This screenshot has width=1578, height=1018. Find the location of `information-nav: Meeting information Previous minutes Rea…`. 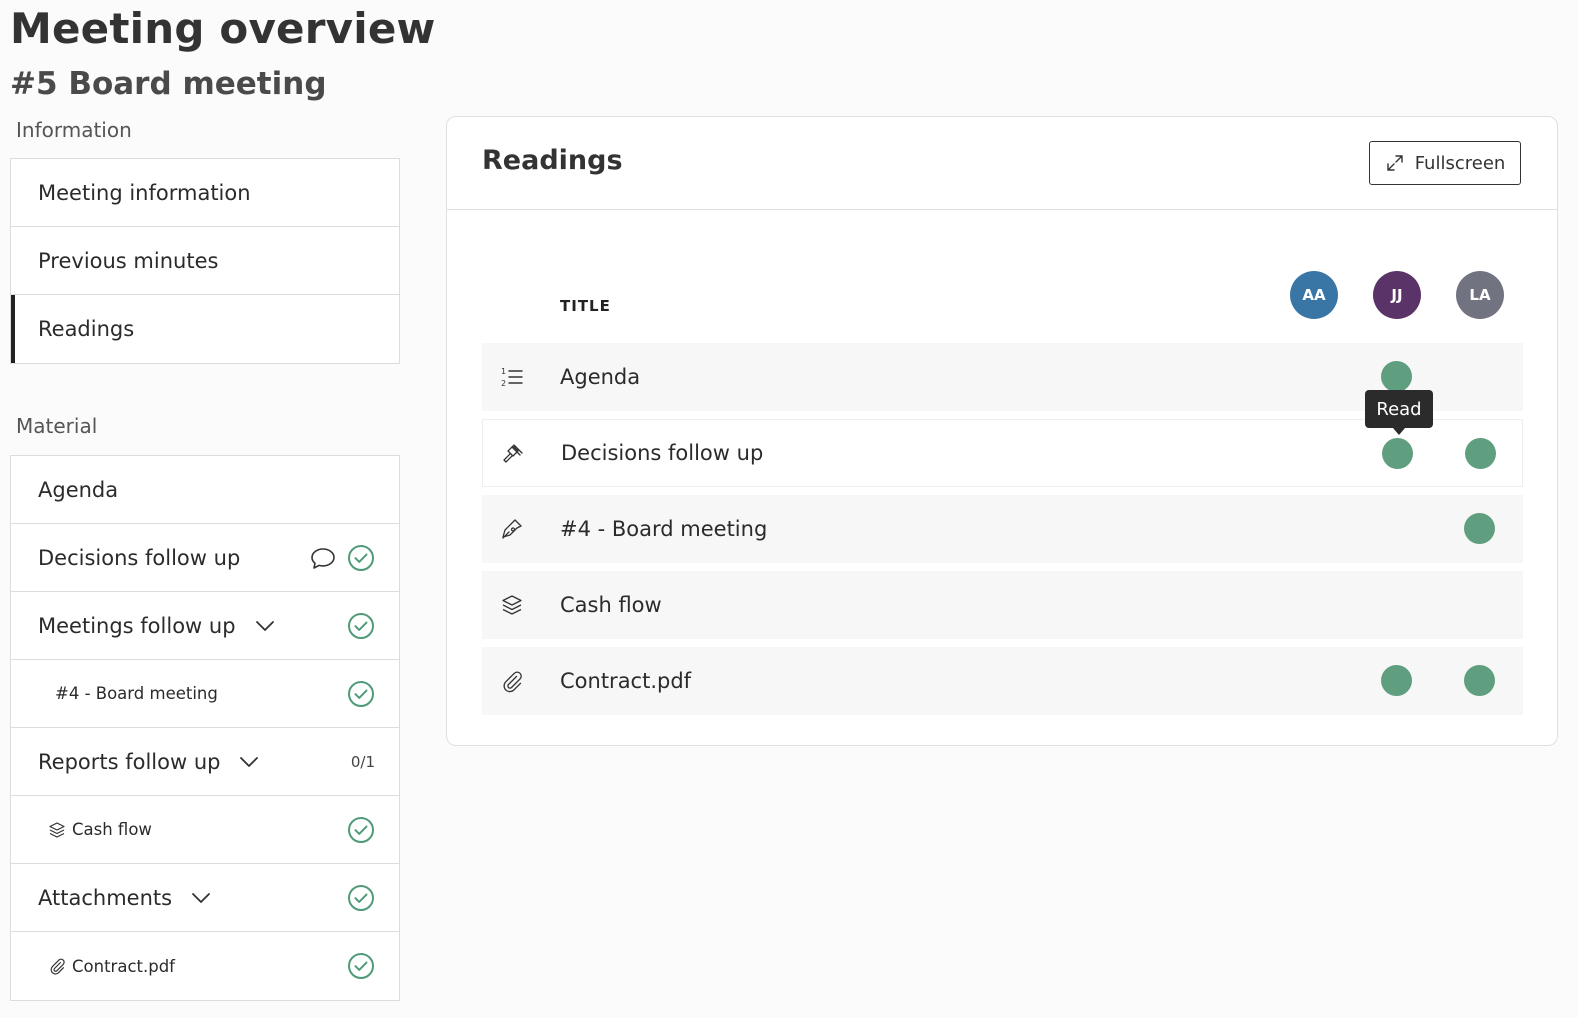

information-nav: Meeting information Previous minutes Rea… is located at coordinates (205, 261).